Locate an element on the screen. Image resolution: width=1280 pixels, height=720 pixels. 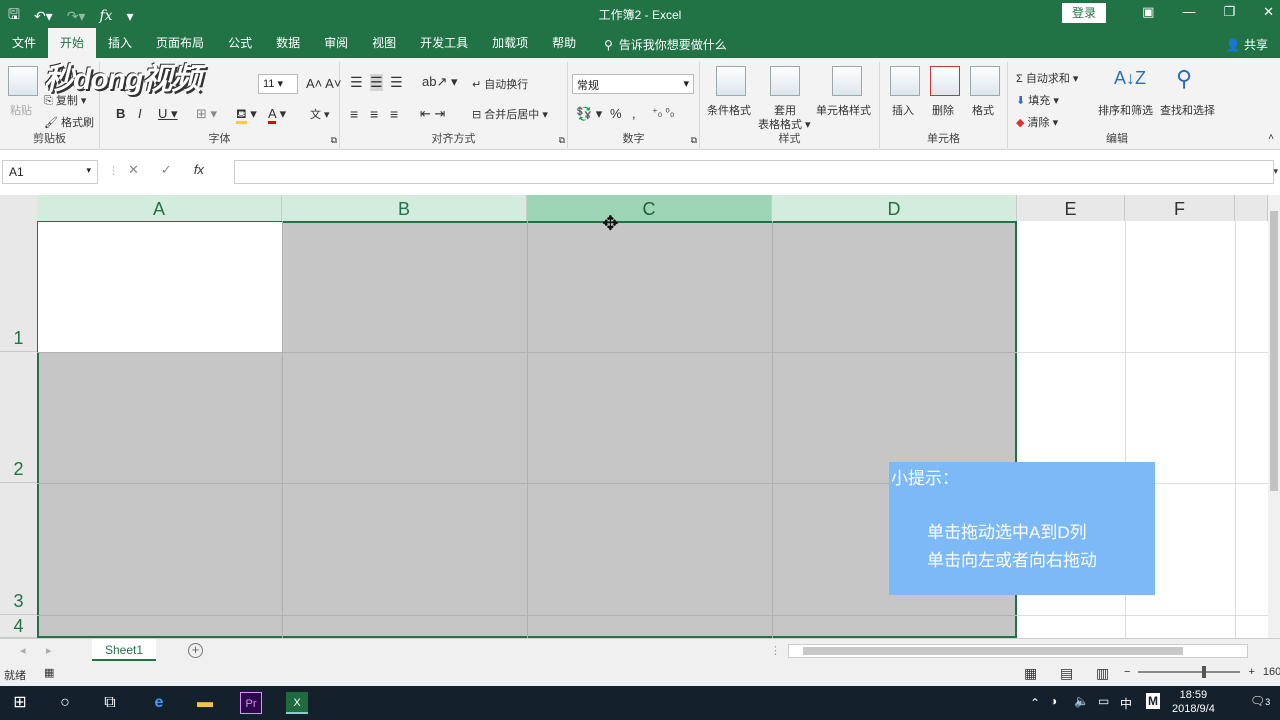
format-cells-icon is located at coordinates (985, 81).